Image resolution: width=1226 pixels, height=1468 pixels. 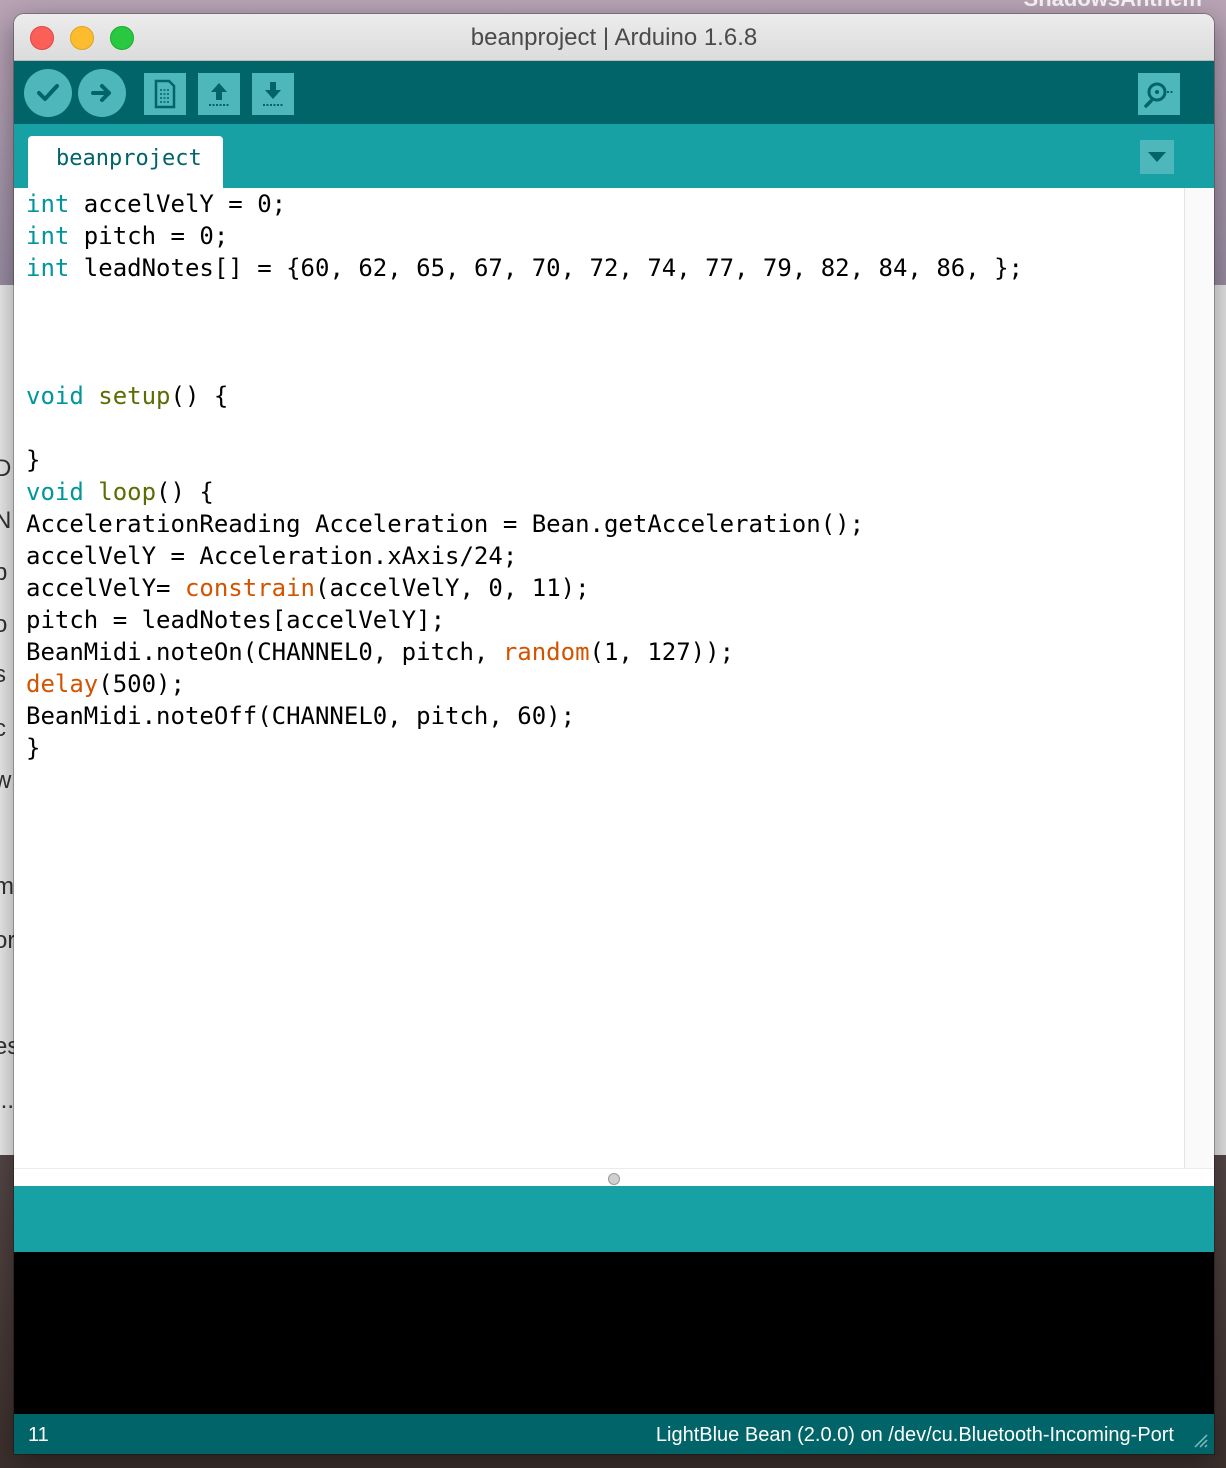 What do you see at coordinates (1220, 720) in the screenshot?
I see `background-window-right` at bounding box center [1220, 720].